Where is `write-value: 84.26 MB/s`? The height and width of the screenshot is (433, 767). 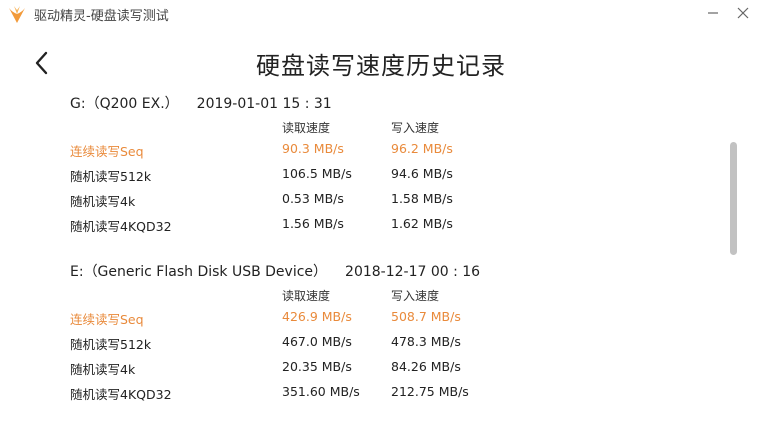 write-value: 84.26 MB/s is located at coordinates (426, 366).